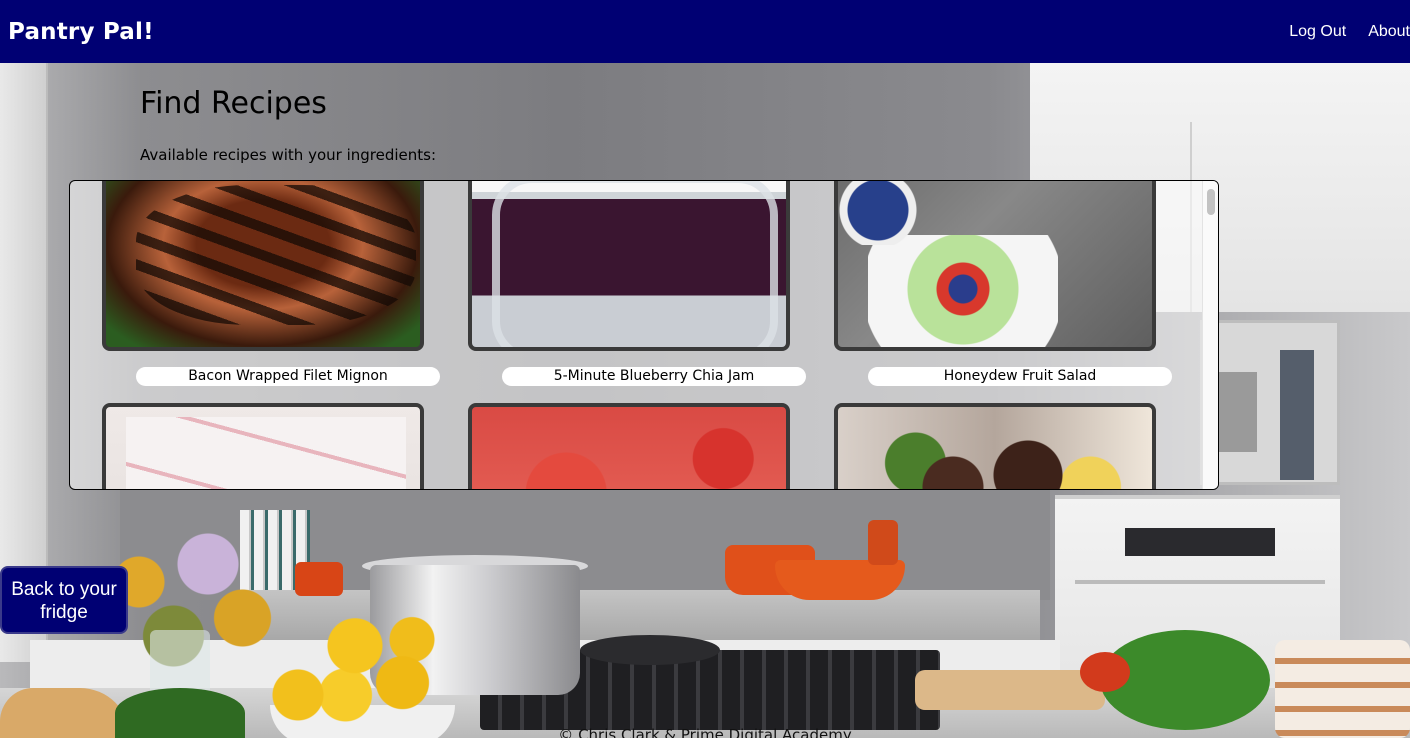 The width and height of the screenshot is (1410, 738). What do you see at coordinates (1105, 672) in the screenshot?
I see `tomato` at bounding box center [1105, 672].